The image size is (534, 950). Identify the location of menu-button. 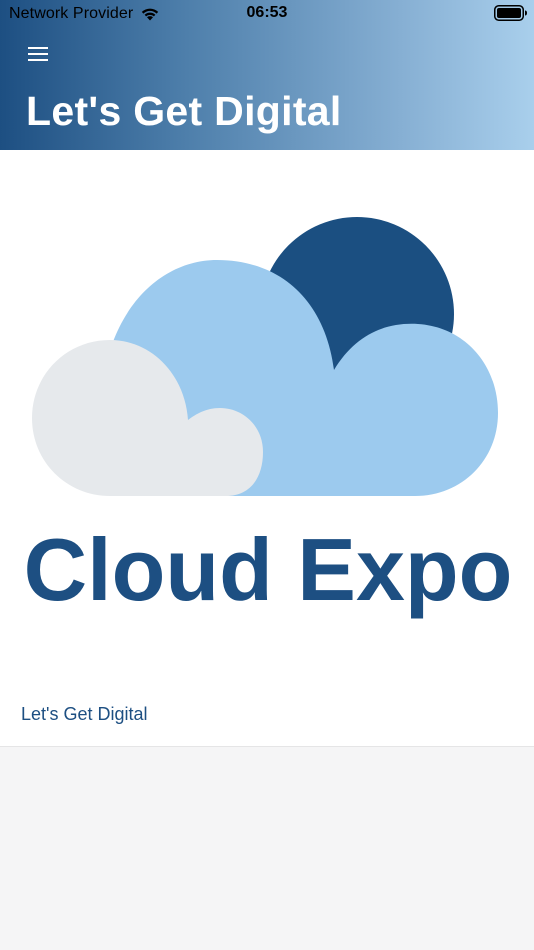
(39, 54).